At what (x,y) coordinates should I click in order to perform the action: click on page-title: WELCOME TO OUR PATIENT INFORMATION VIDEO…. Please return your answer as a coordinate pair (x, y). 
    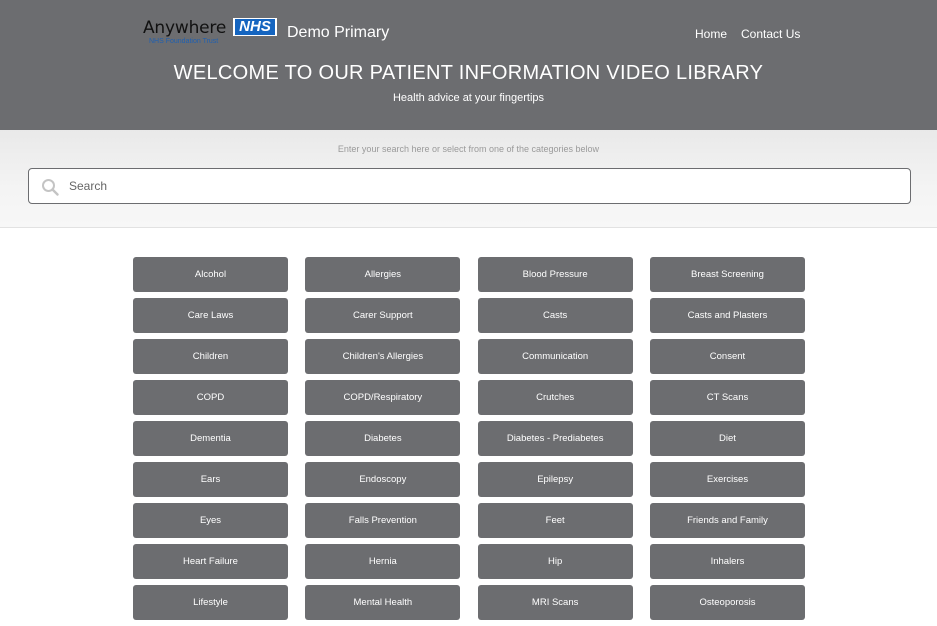
    Looking at the image, I should click on (468, 73).